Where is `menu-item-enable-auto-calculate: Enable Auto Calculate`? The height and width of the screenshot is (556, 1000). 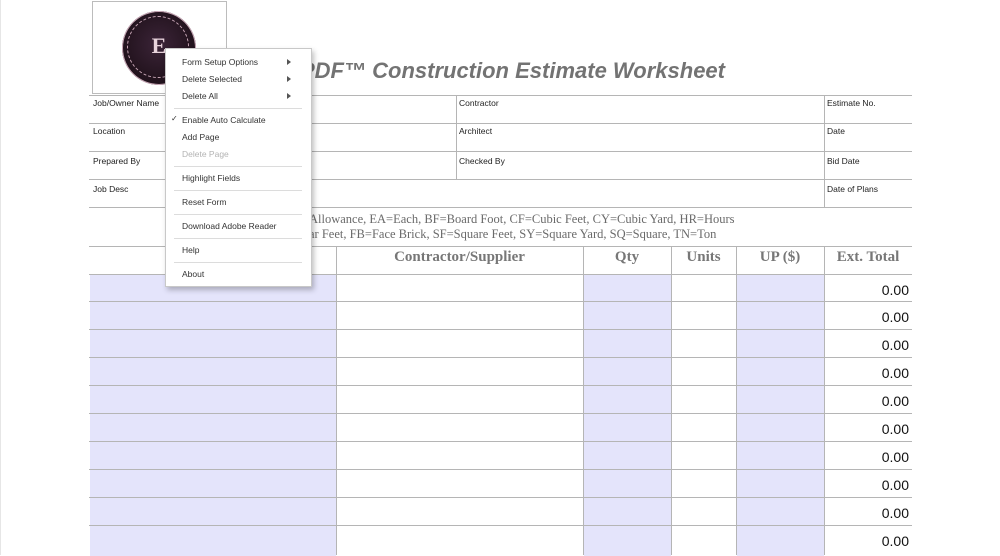
menu-item-enable-auto-calculate: Enable Auto Calculate is located at coordinates (224, 120).